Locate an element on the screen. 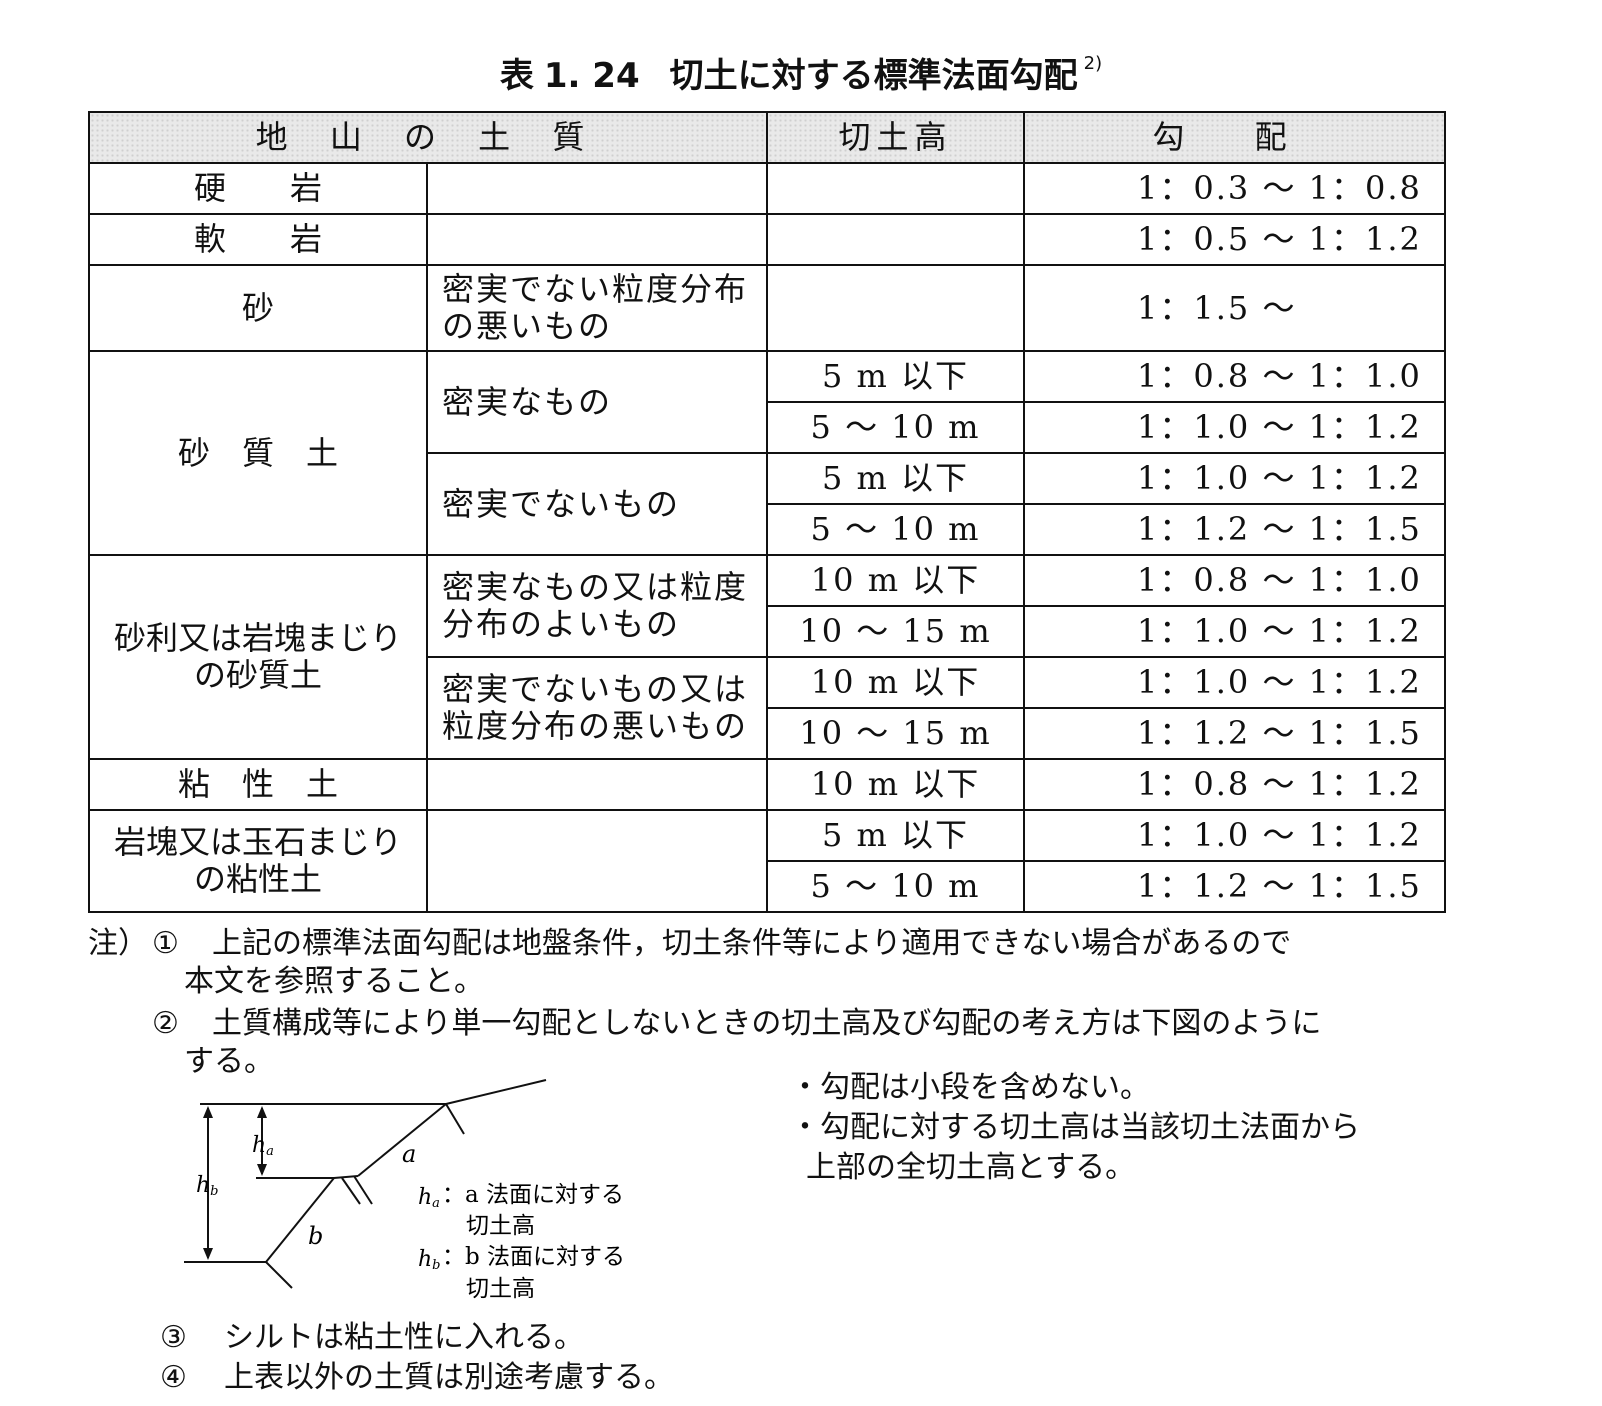 This screenshot has width=1602, height=1406. title-text: 切土に対する標準法面勾配 is located at coordinates (873, 76).